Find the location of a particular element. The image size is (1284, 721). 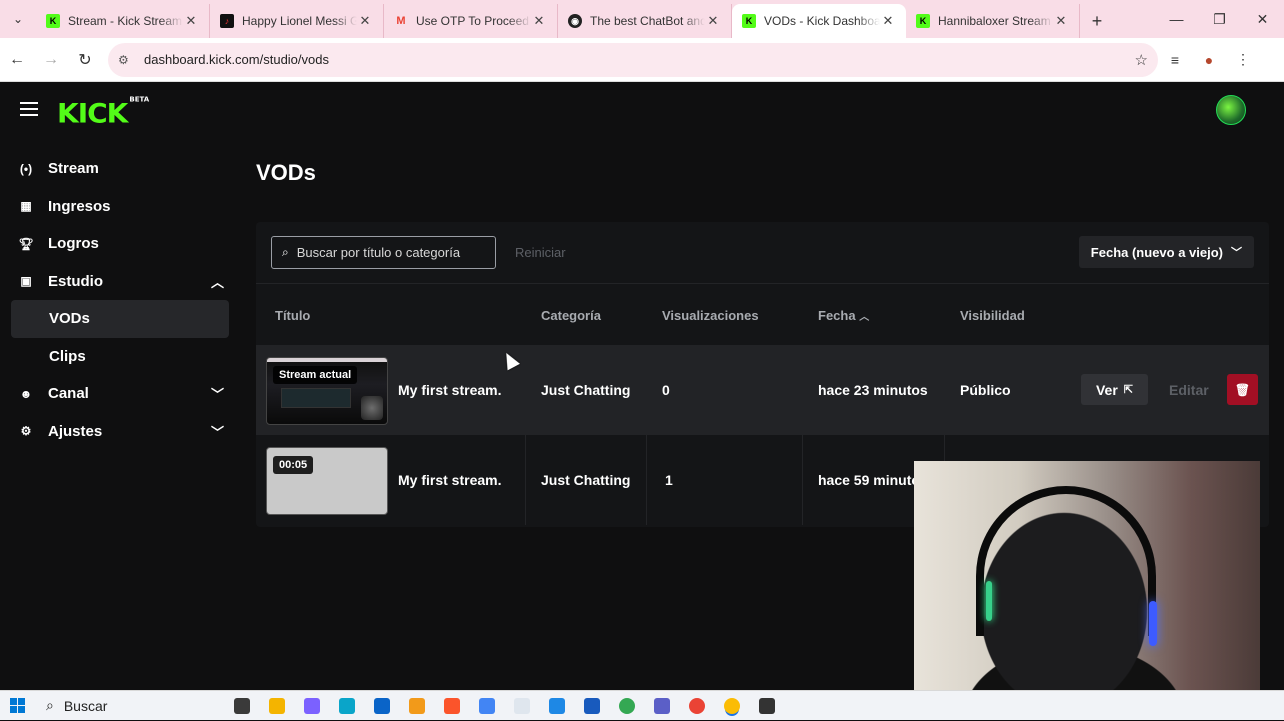

reload-icon: ↻ is located at coordinates (85, 60).